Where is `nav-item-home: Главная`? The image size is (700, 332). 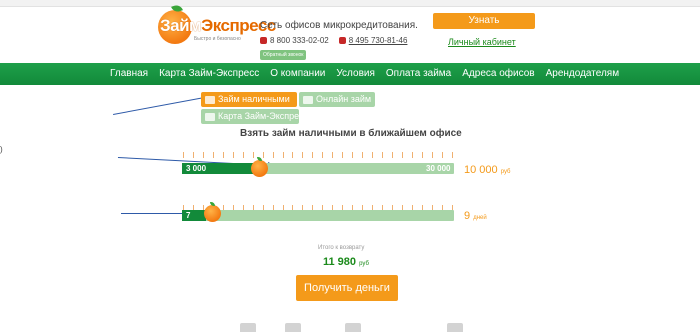
nav-item-home: Главная is located at coordinates (129, 73).